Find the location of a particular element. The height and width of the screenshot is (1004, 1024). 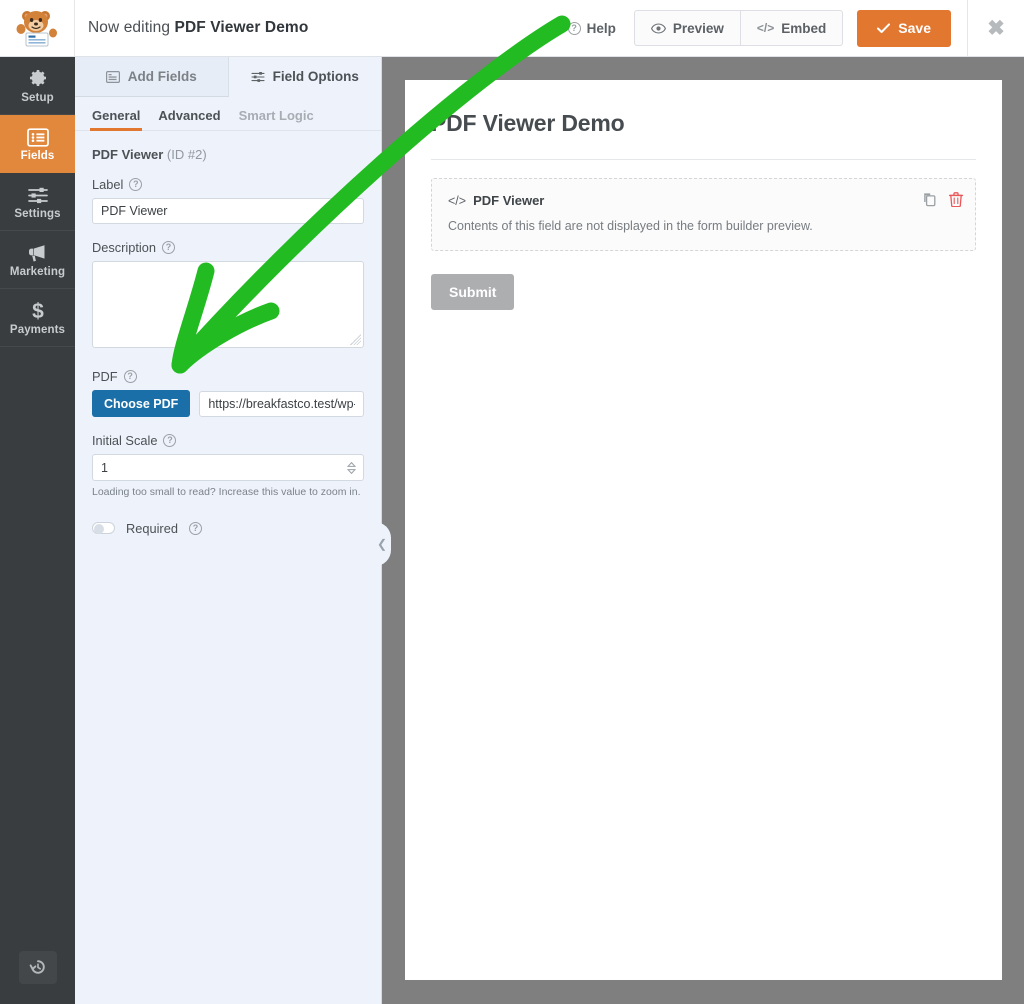

embed-button: </> Embed is located at coordinates (791, 28).